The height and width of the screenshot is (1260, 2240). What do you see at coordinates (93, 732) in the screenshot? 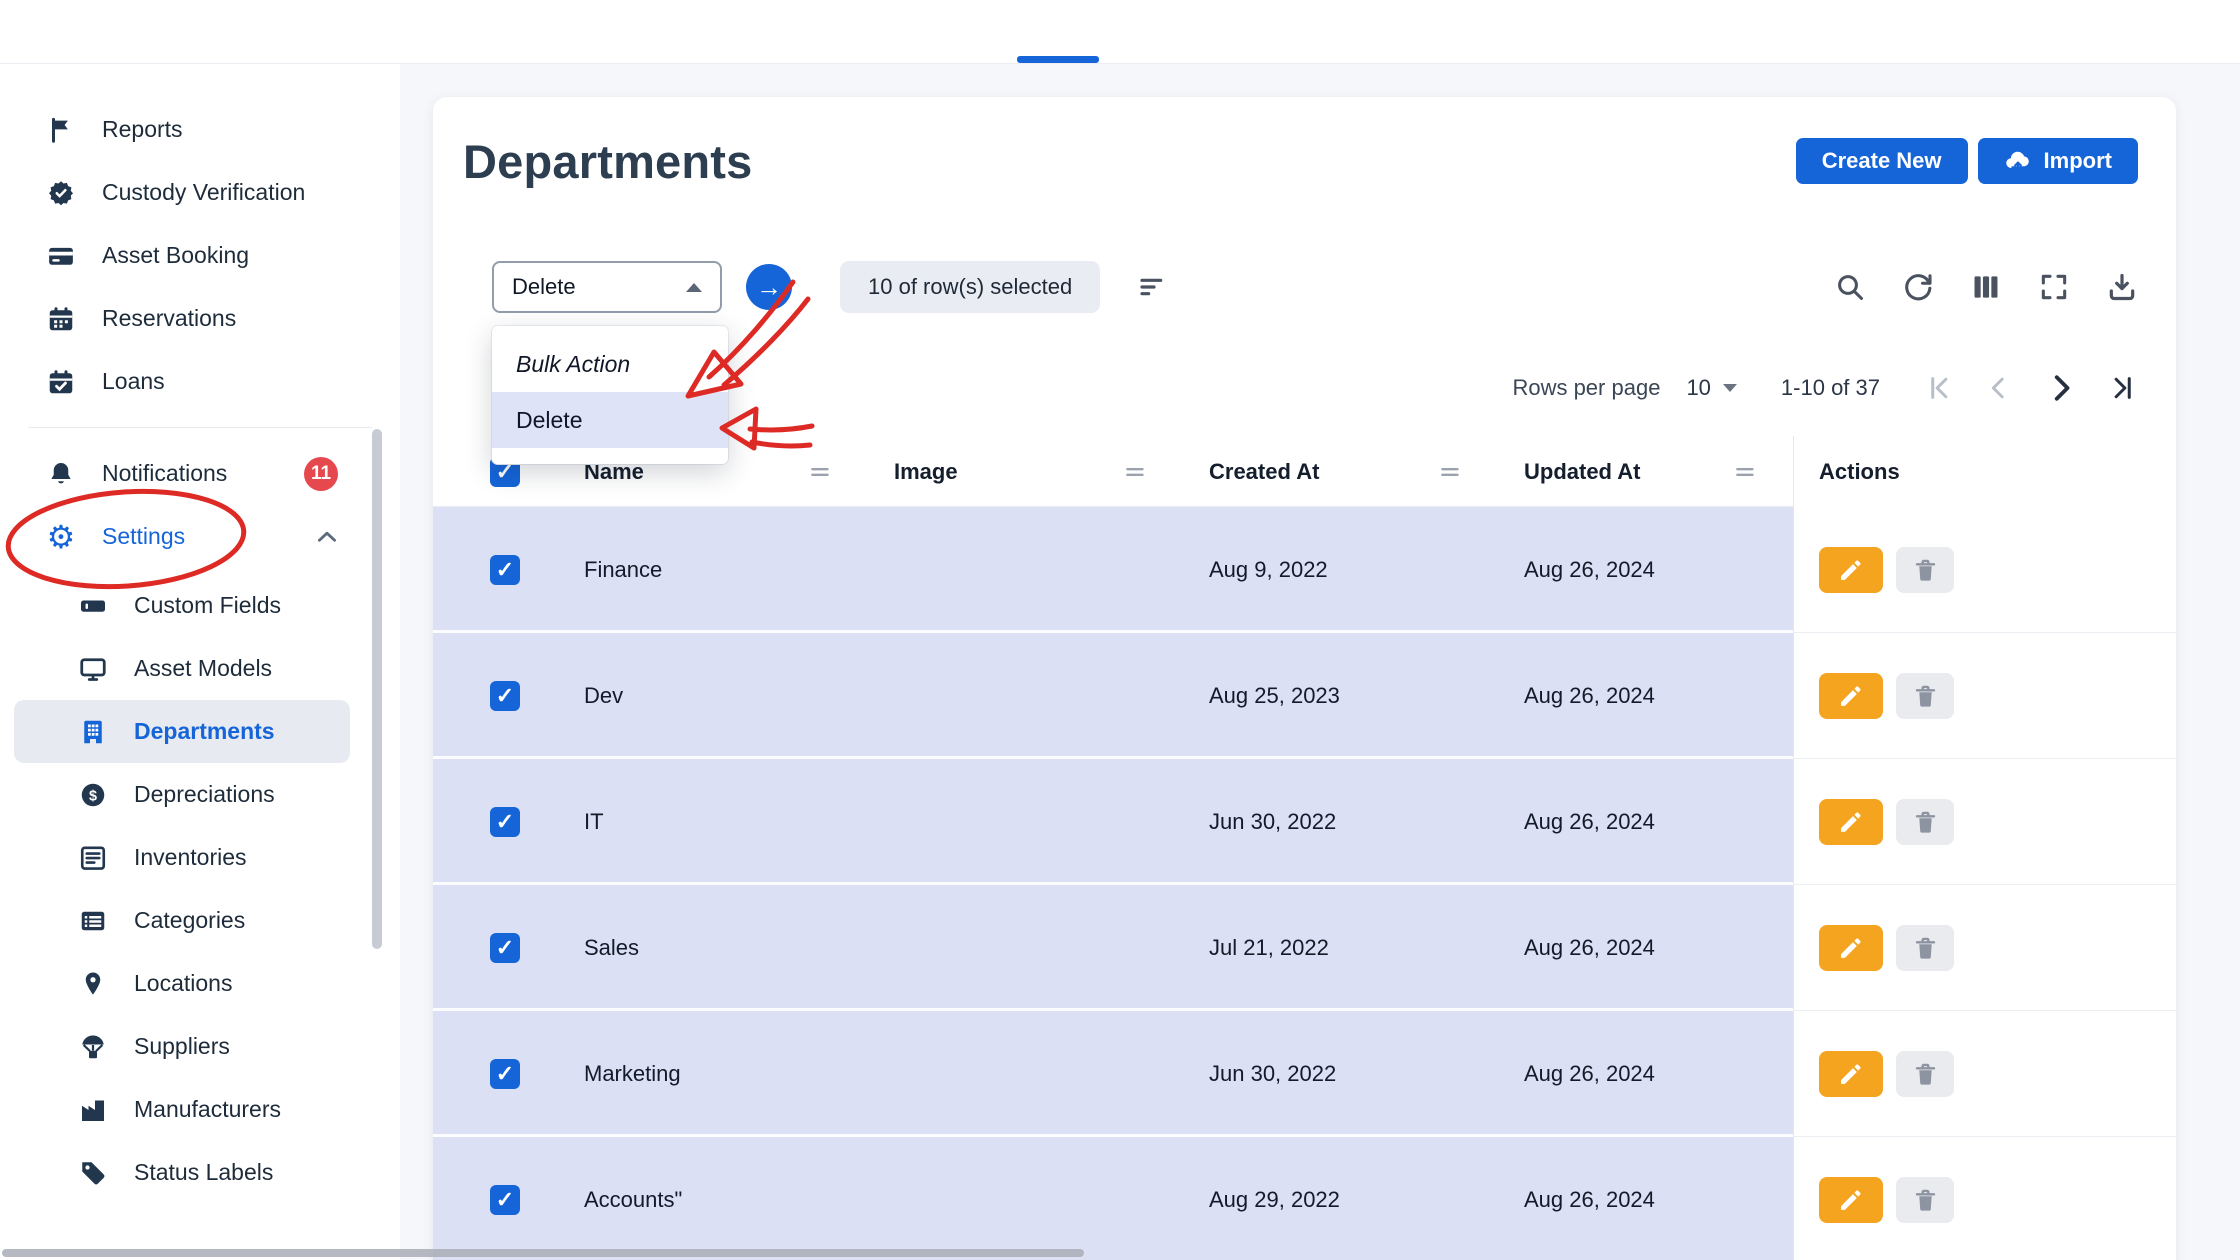
I see `building-icon` at bounding box center [93, 732].